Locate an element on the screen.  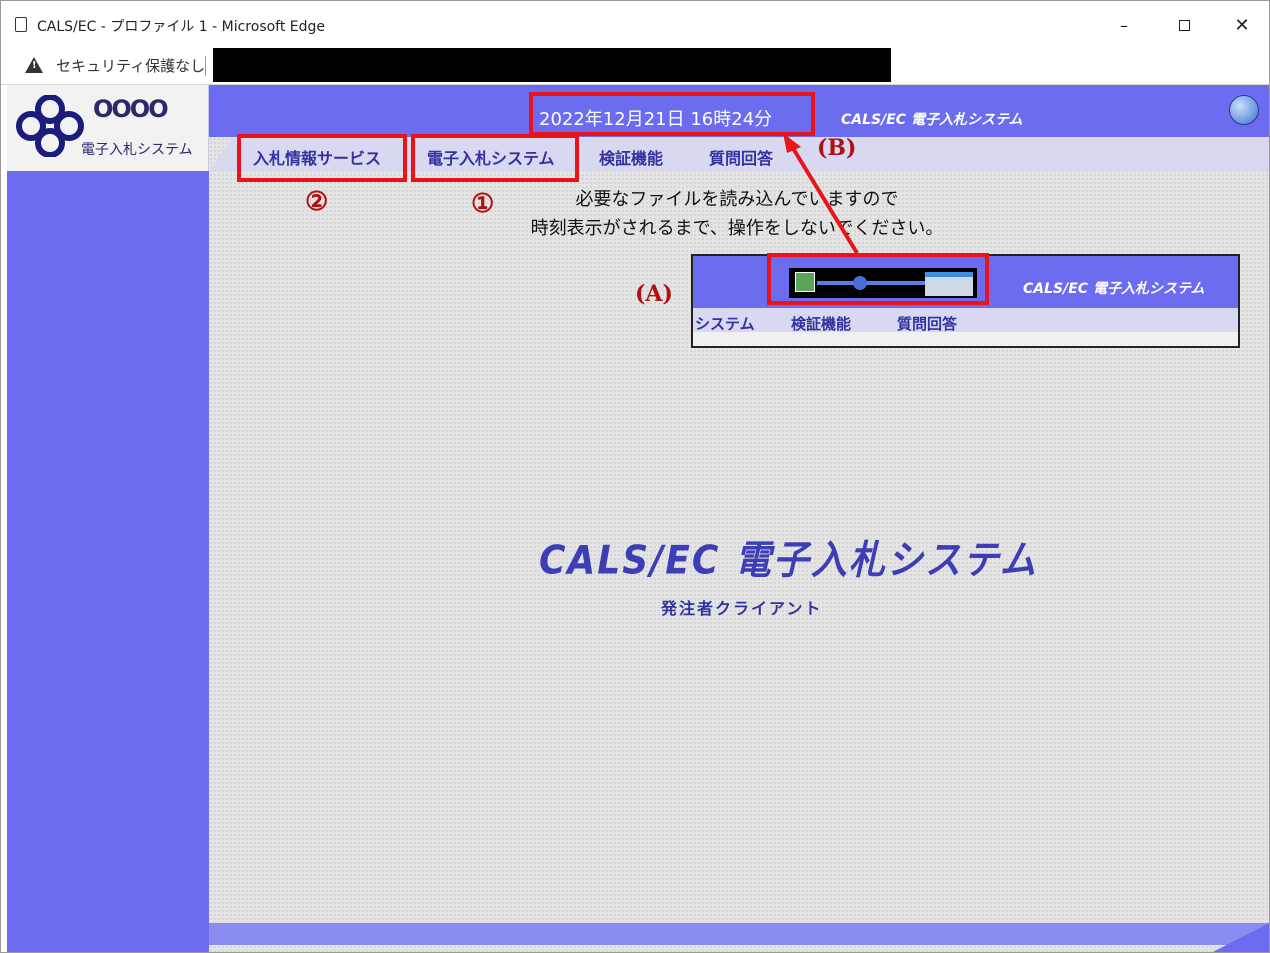
close-button: ✕ is located at coordinates (1242, 26).